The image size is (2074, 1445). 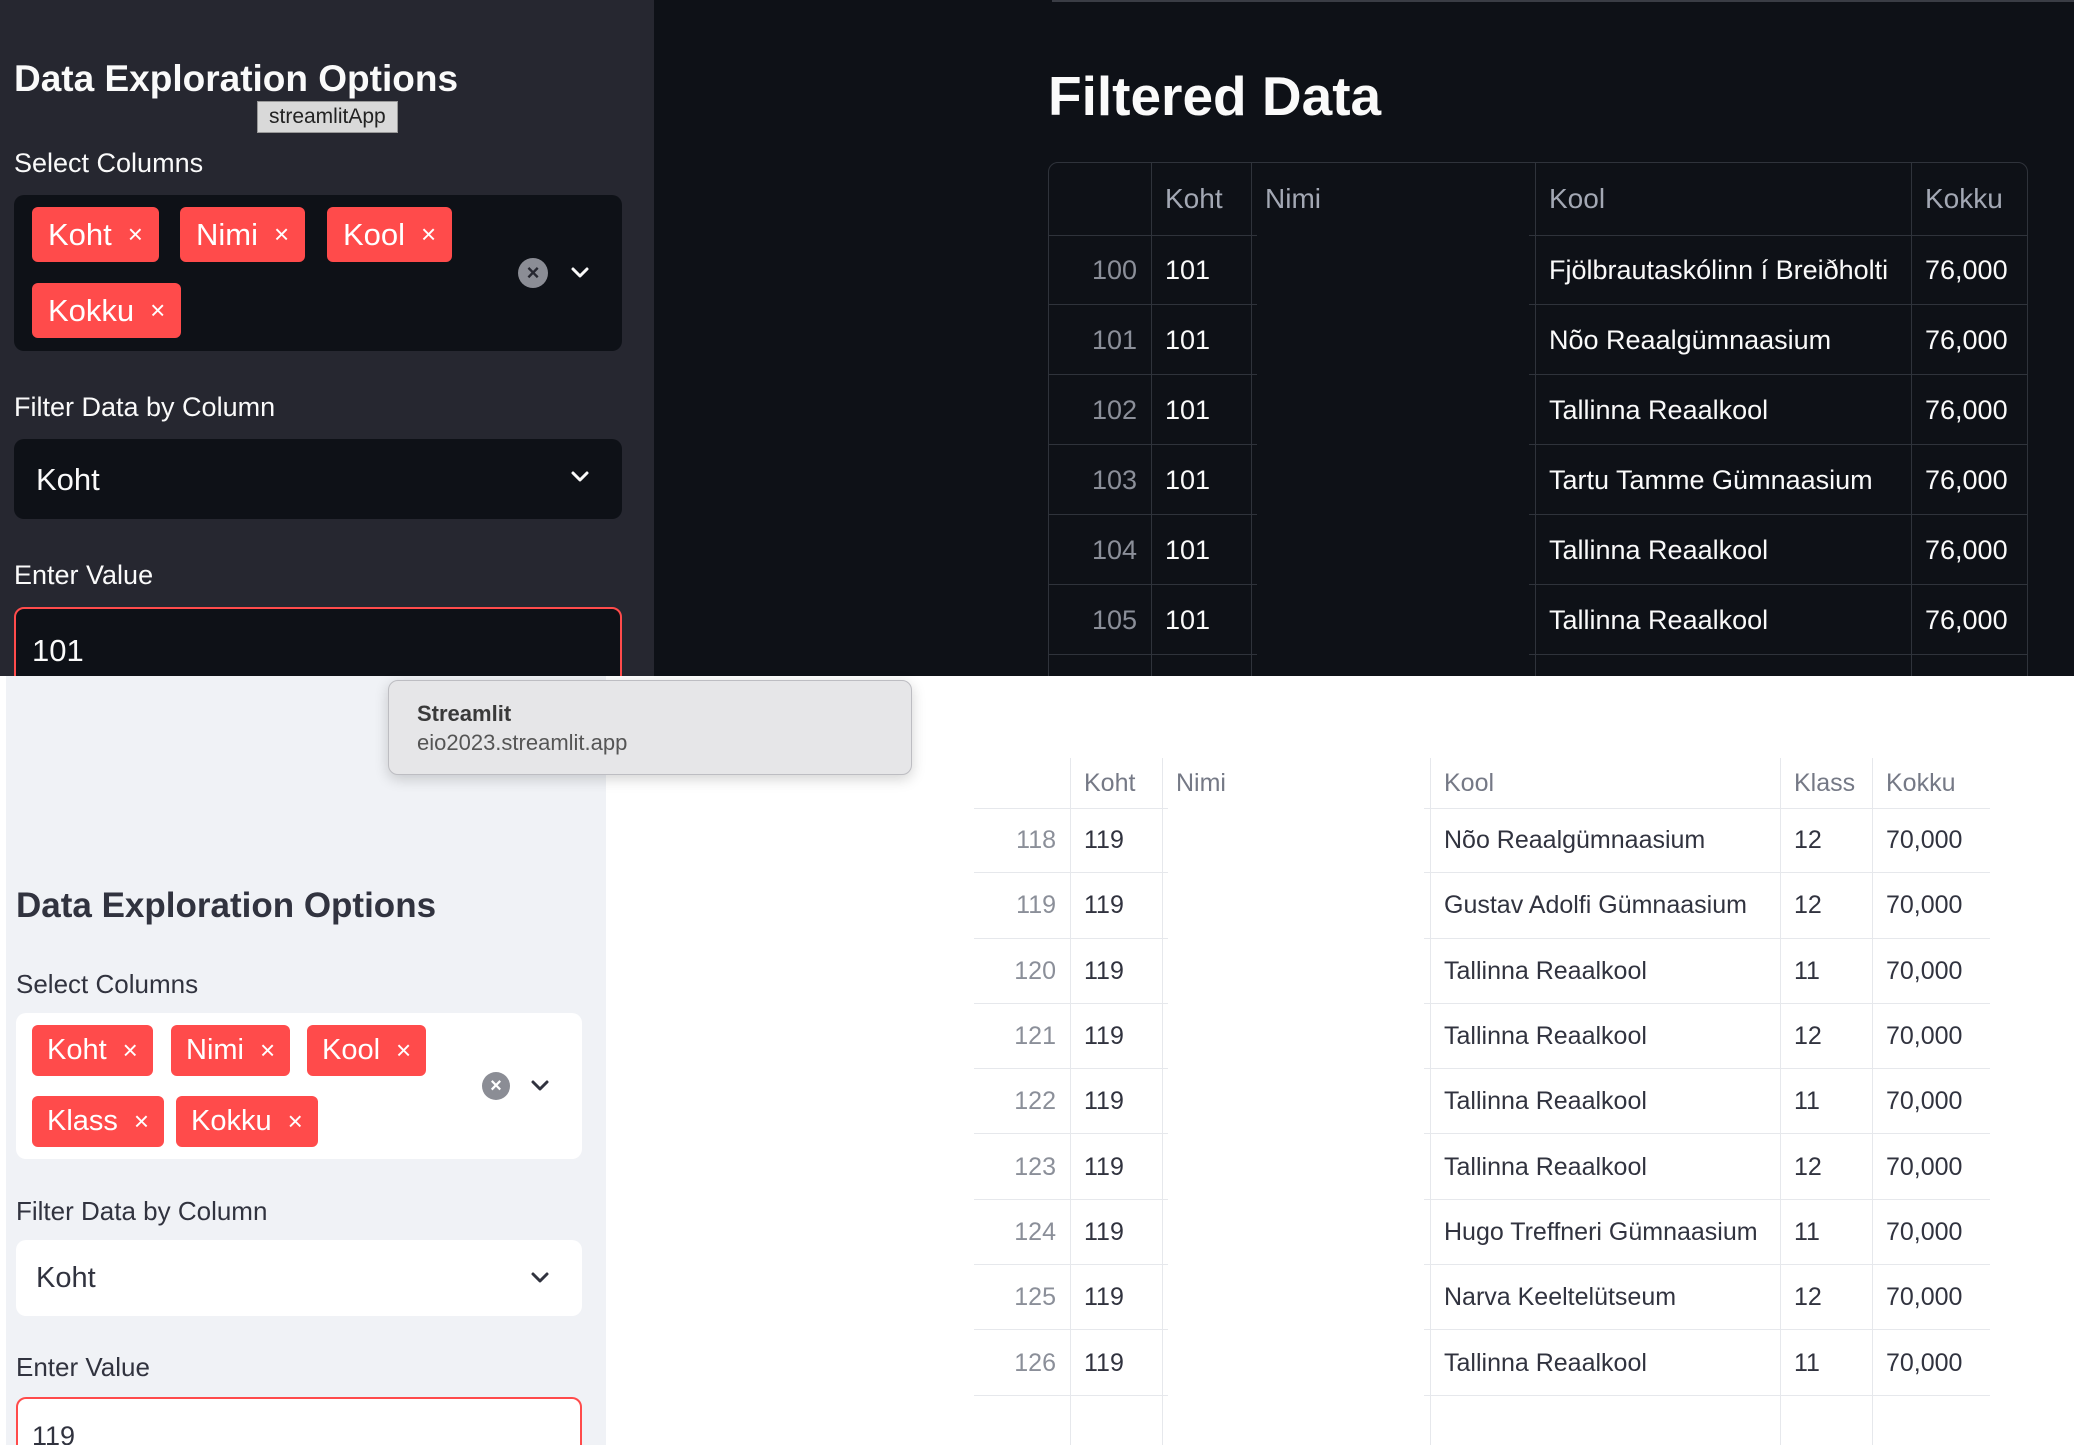 What do you see at coordinates (58, 650) in the screenshot?
I see `enter-value-text: 101` at bounding box center [58, 650].